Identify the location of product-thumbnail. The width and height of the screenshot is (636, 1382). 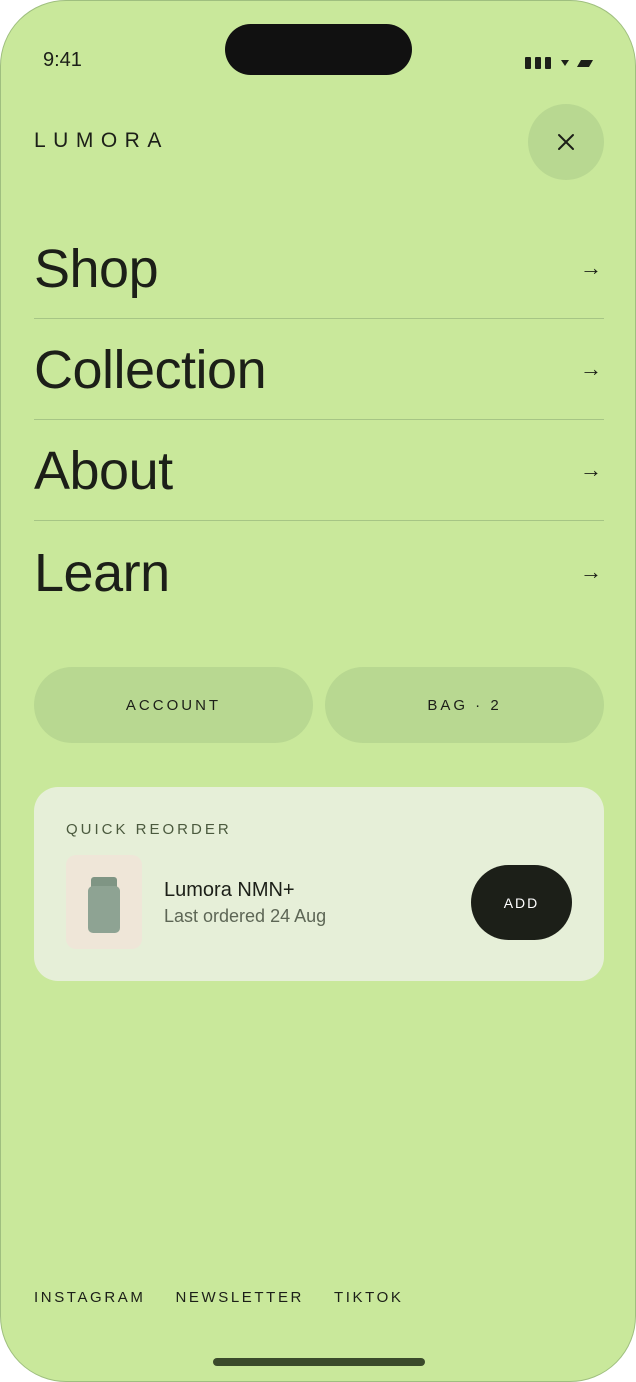
(104, 902).